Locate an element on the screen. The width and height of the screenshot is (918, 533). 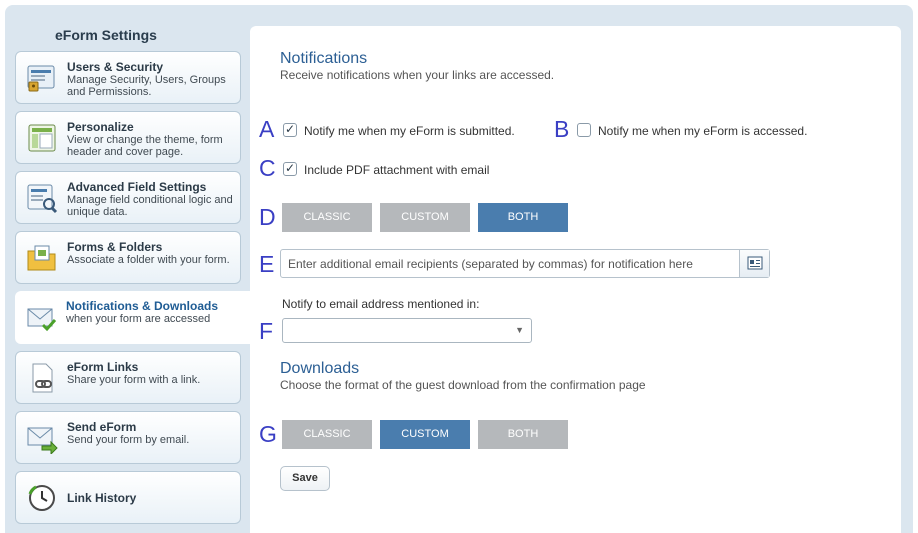
notification-format-classic-button: CLASSIC is located at coordinates (327, 217).